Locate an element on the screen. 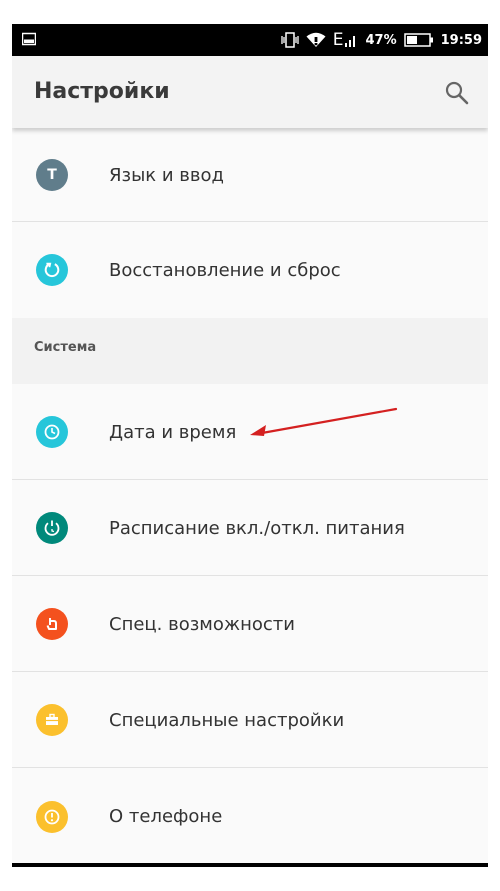 This screenshot has height=891, width=500. briefcase-icon is located at coordinates (52, 720).